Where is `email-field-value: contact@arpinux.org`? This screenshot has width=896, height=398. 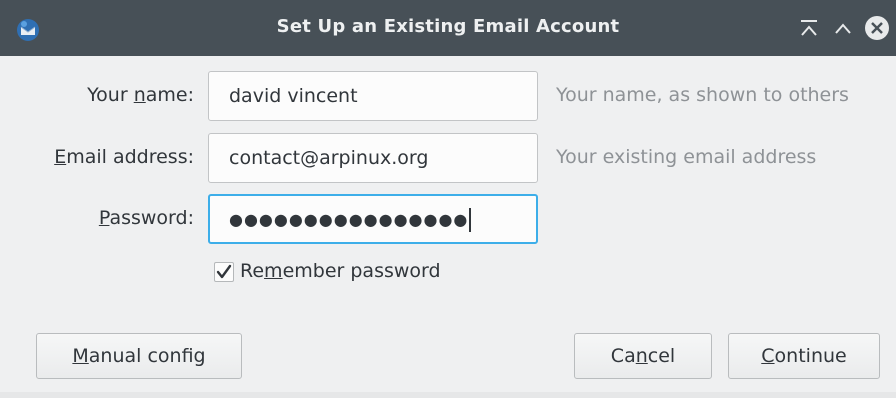 email-field-value: contact@arpinux.org is located at coordinates (329, 158).